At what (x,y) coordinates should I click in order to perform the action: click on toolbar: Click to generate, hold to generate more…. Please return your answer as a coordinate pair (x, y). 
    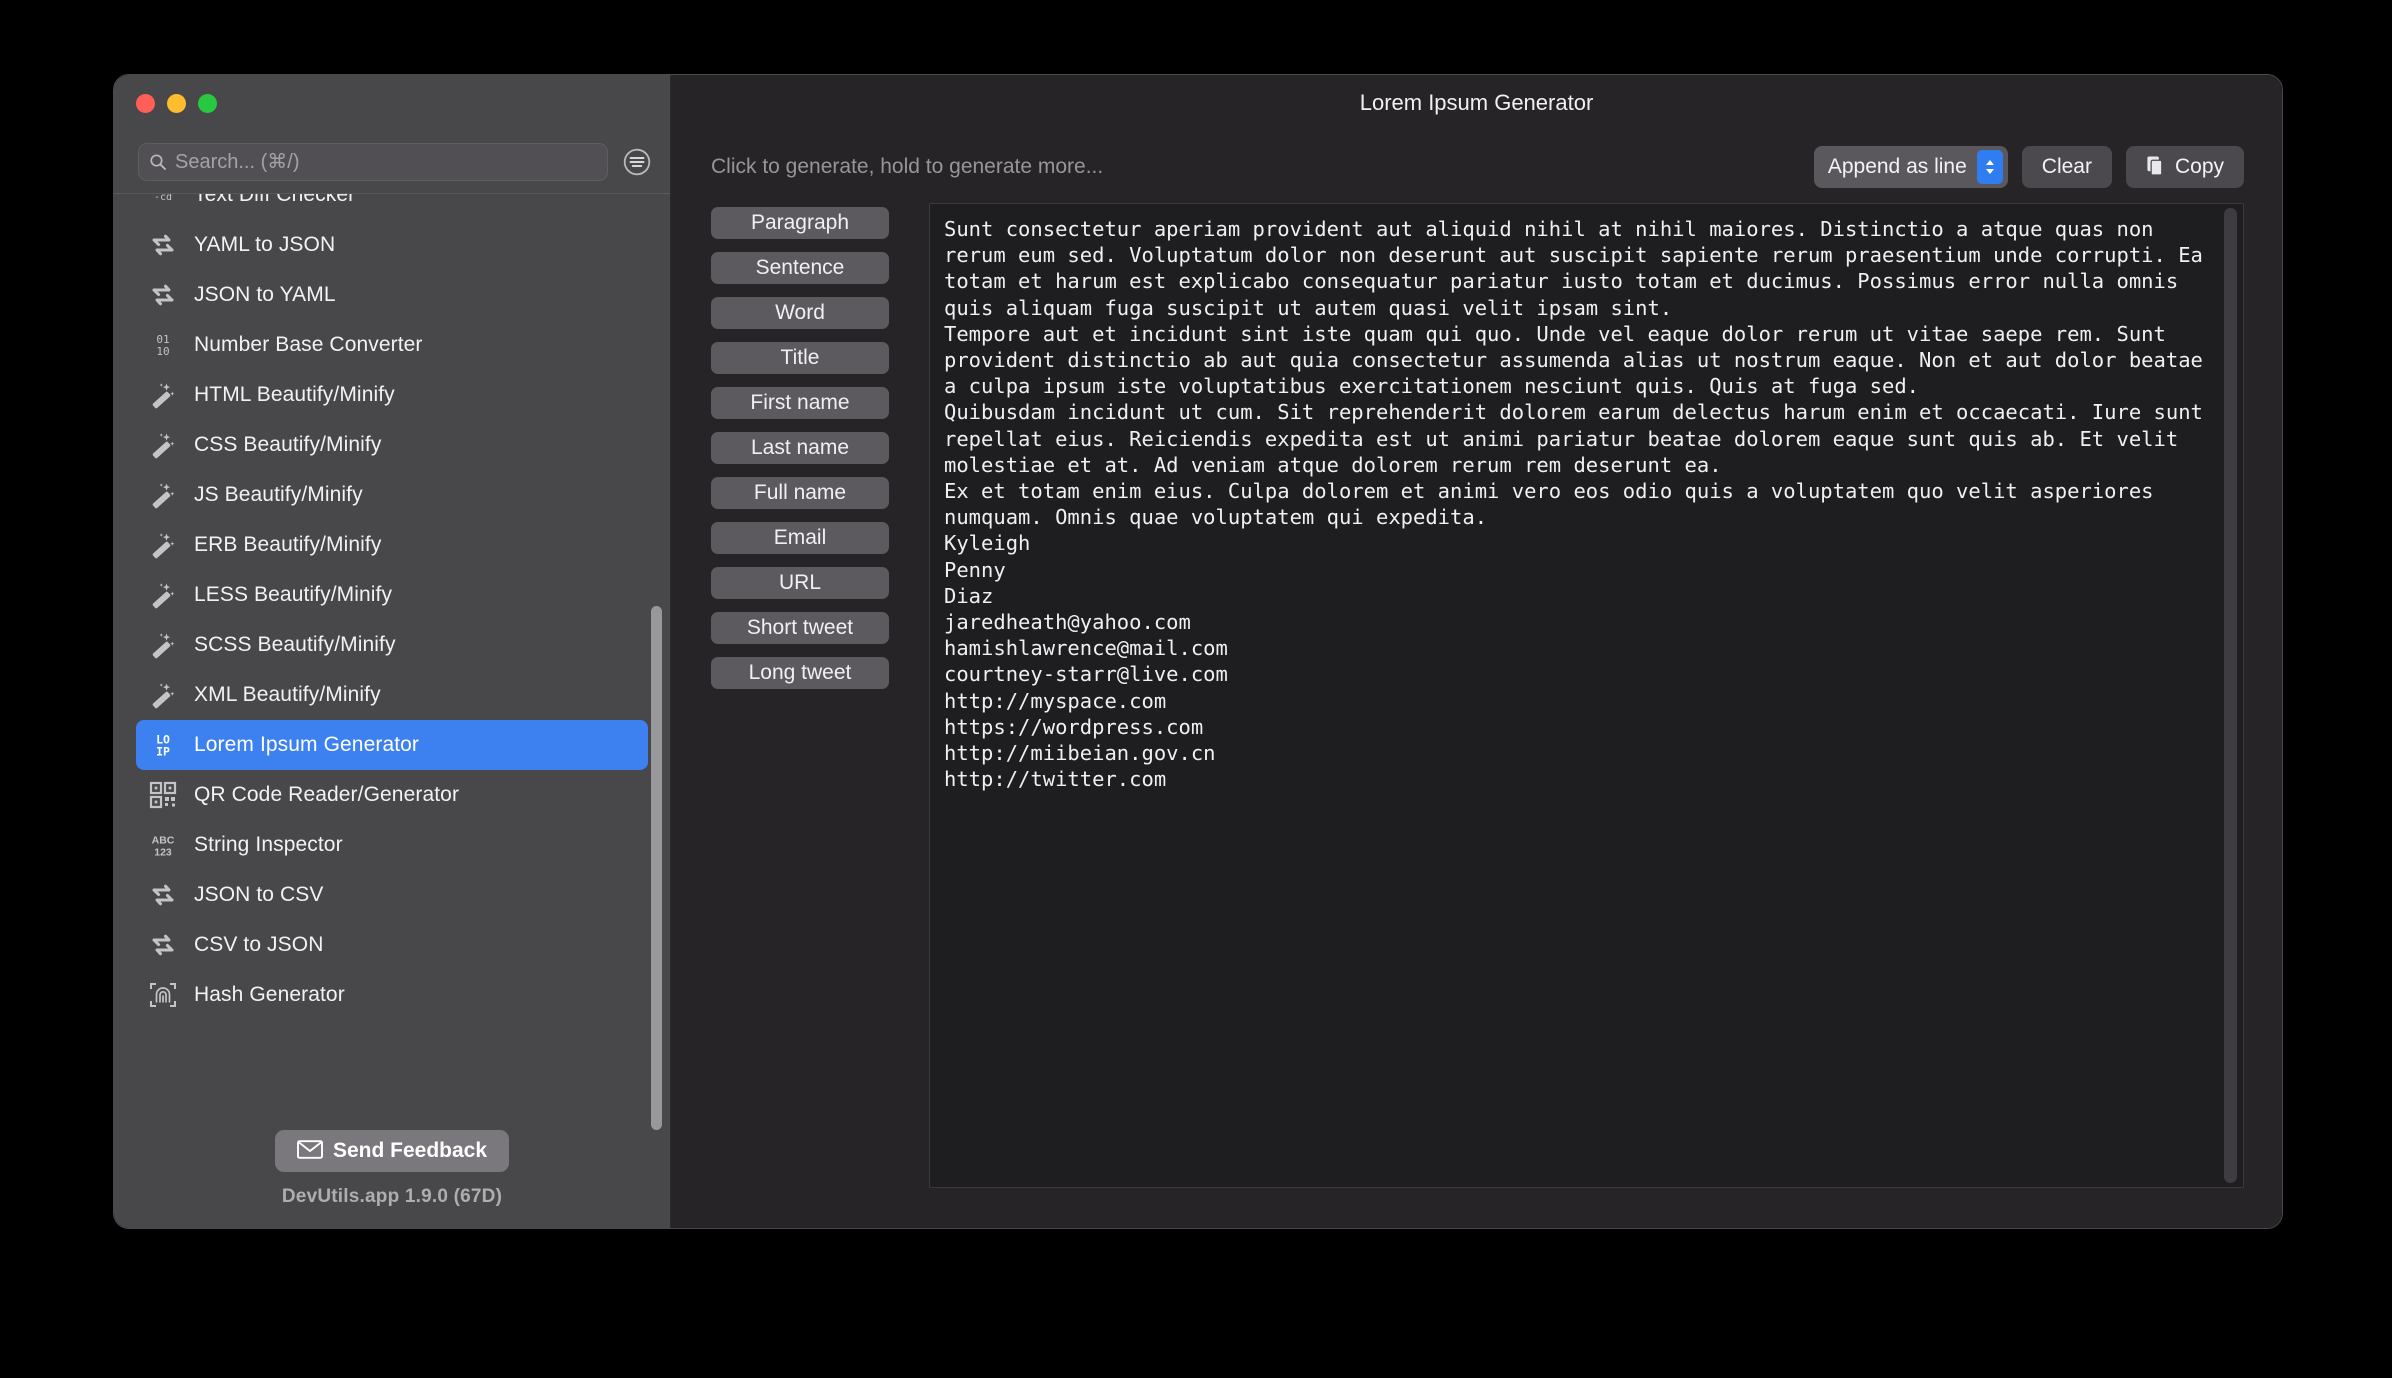
    Looking at the image, I should click on (1476, 167).